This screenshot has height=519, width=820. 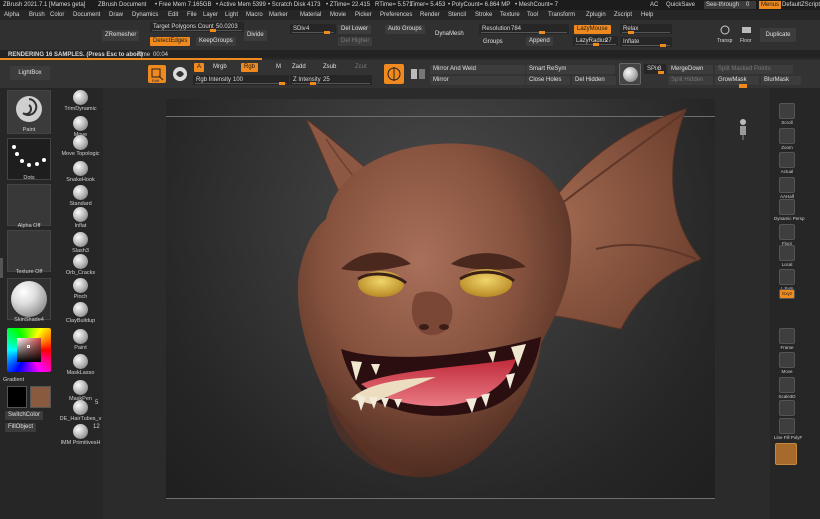 What do you see at coordinates (787, 408) in the screenshot?
I see `rotate-icon` at bounding box center [787, 408].